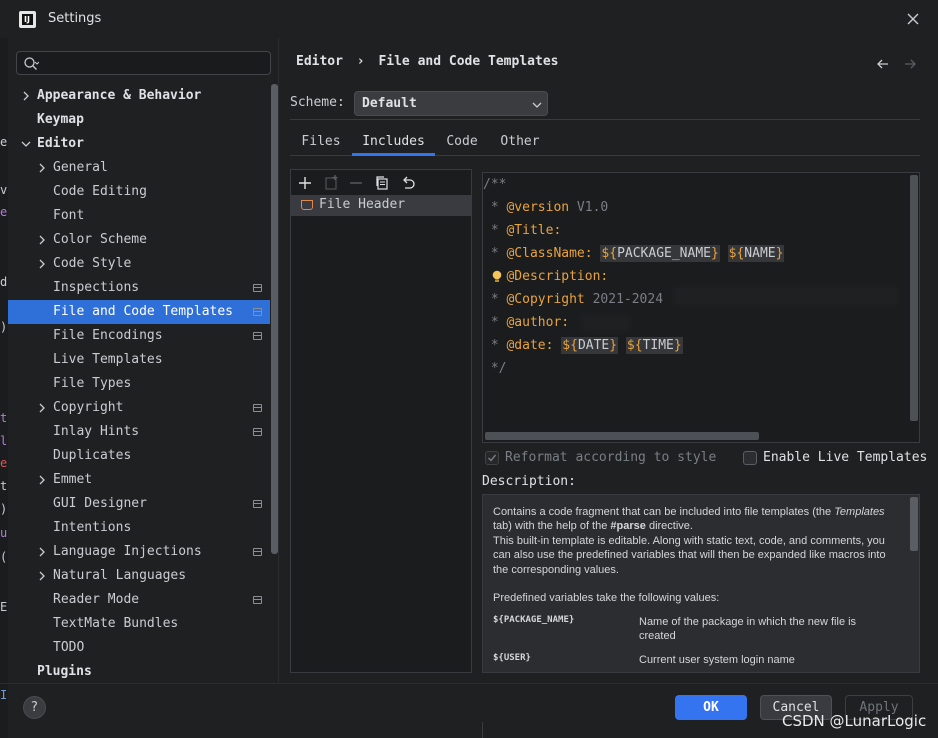  What do you see at coordinates (139, 480) in the screenshot?
I see `sidebar-item-emmet: Emmet` at bounding box center [139, 480].